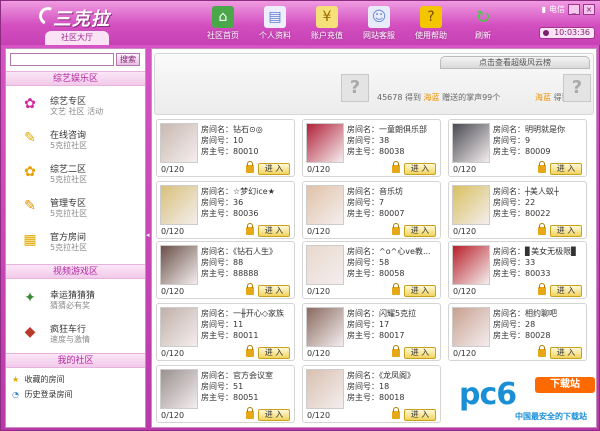 Image resolution: width=600 pixels, height=431 pixels. I want to click on room-card: 房间名：☆梦幻ice★ 房间号：36 房主号：80036 0/120 进 入, so click(225, 210).